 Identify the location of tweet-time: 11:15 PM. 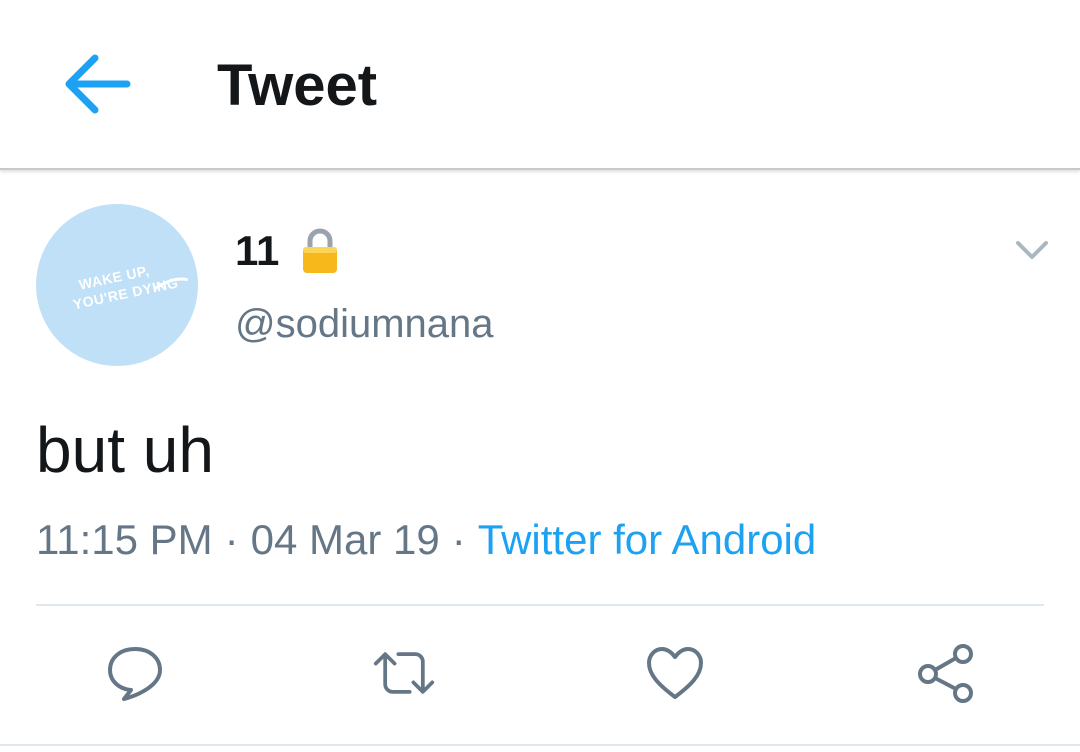
(124, 539).